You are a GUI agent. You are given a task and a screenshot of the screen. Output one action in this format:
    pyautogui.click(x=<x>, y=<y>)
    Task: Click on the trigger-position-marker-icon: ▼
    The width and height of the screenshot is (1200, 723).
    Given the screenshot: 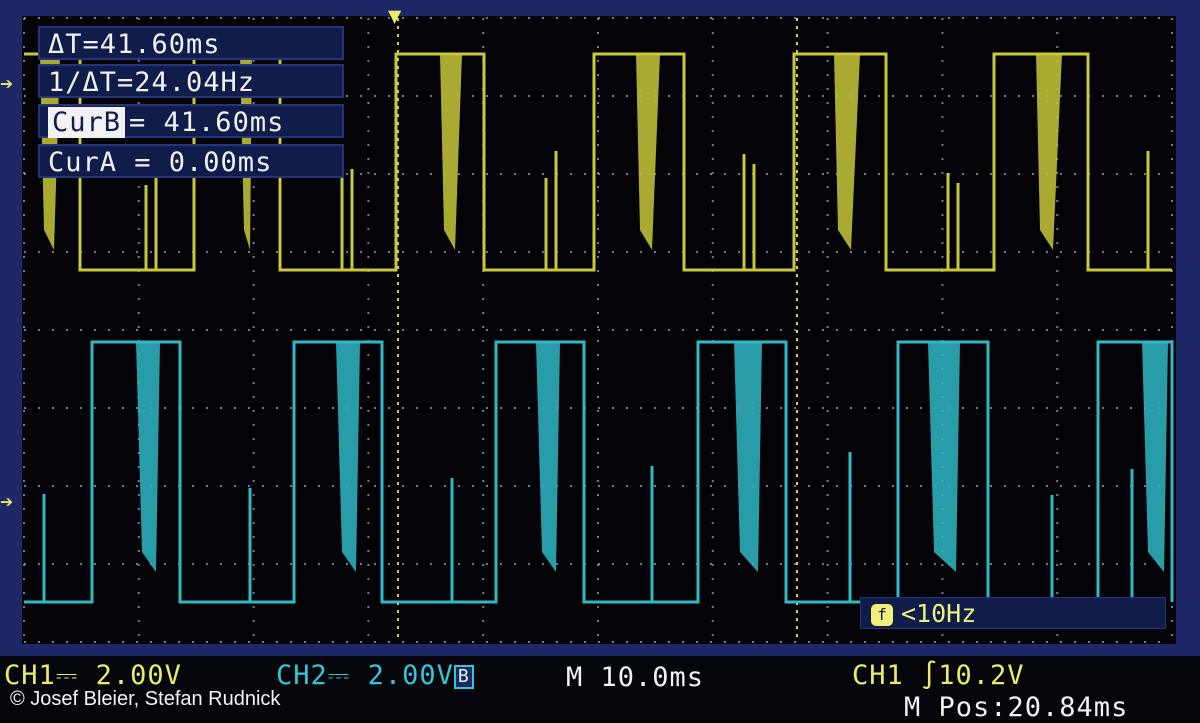 What is the action you would take?
    pyautogui.click(x=395, y=16)
    